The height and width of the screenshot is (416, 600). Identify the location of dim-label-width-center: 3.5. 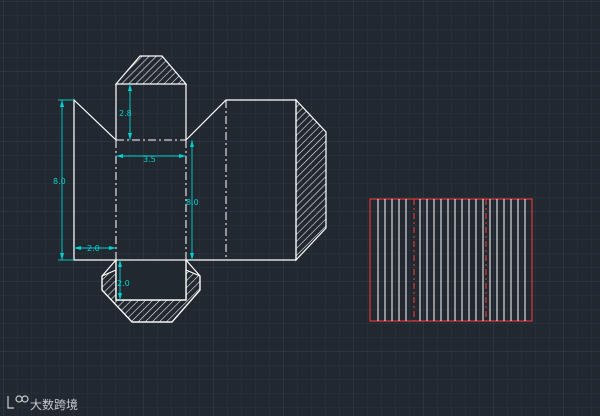
(149, 159).